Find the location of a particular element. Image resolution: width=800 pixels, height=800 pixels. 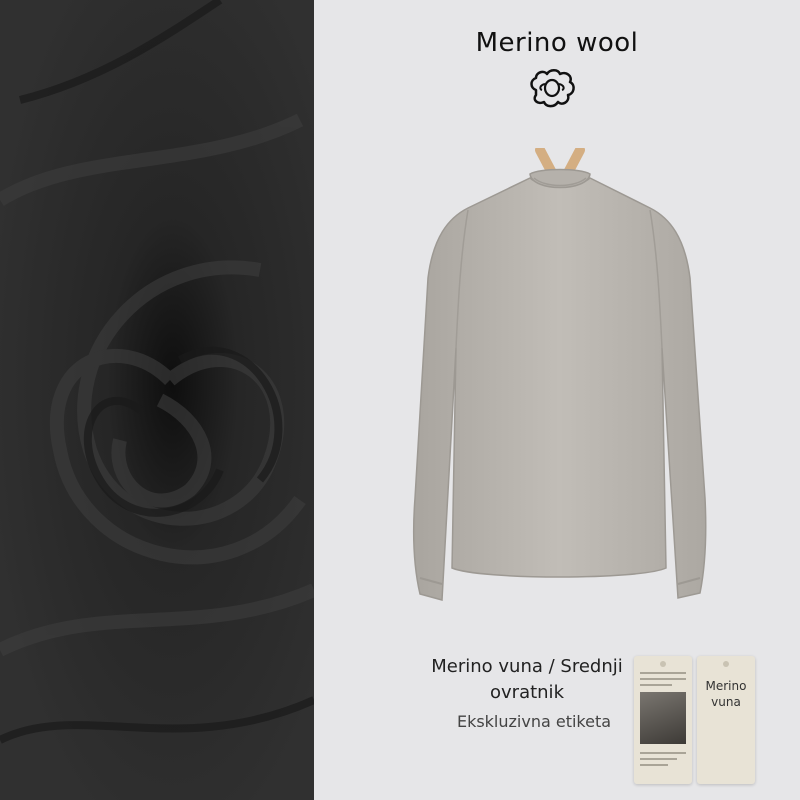

product-caption: Merino vuna / Srednji ovratnik is located at coordinates (527, 680).